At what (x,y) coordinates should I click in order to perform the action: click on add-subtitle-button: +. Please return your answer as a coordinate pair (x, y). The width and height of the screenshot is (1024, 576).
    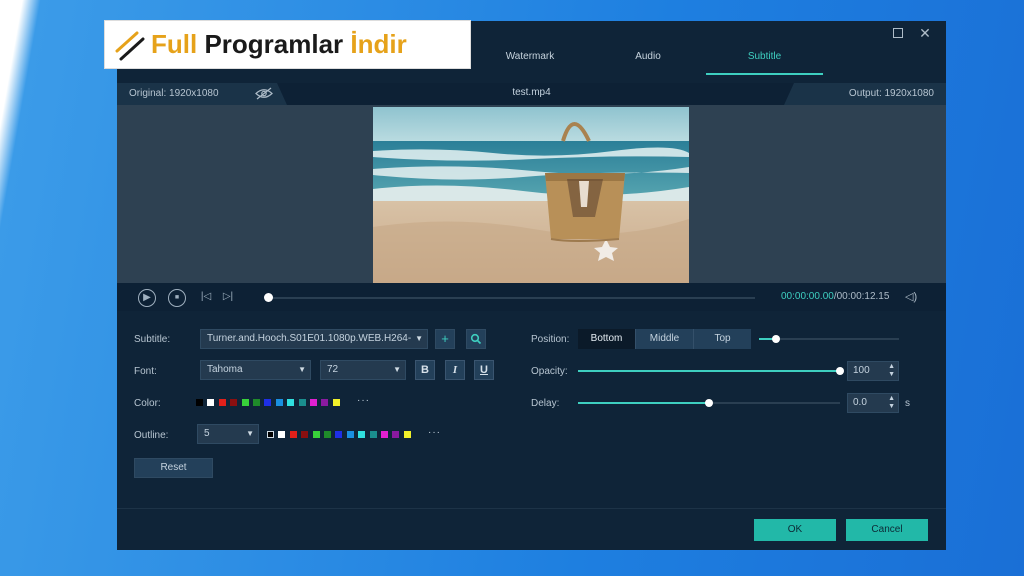
    Looking at the image, I should click on (445, 339).